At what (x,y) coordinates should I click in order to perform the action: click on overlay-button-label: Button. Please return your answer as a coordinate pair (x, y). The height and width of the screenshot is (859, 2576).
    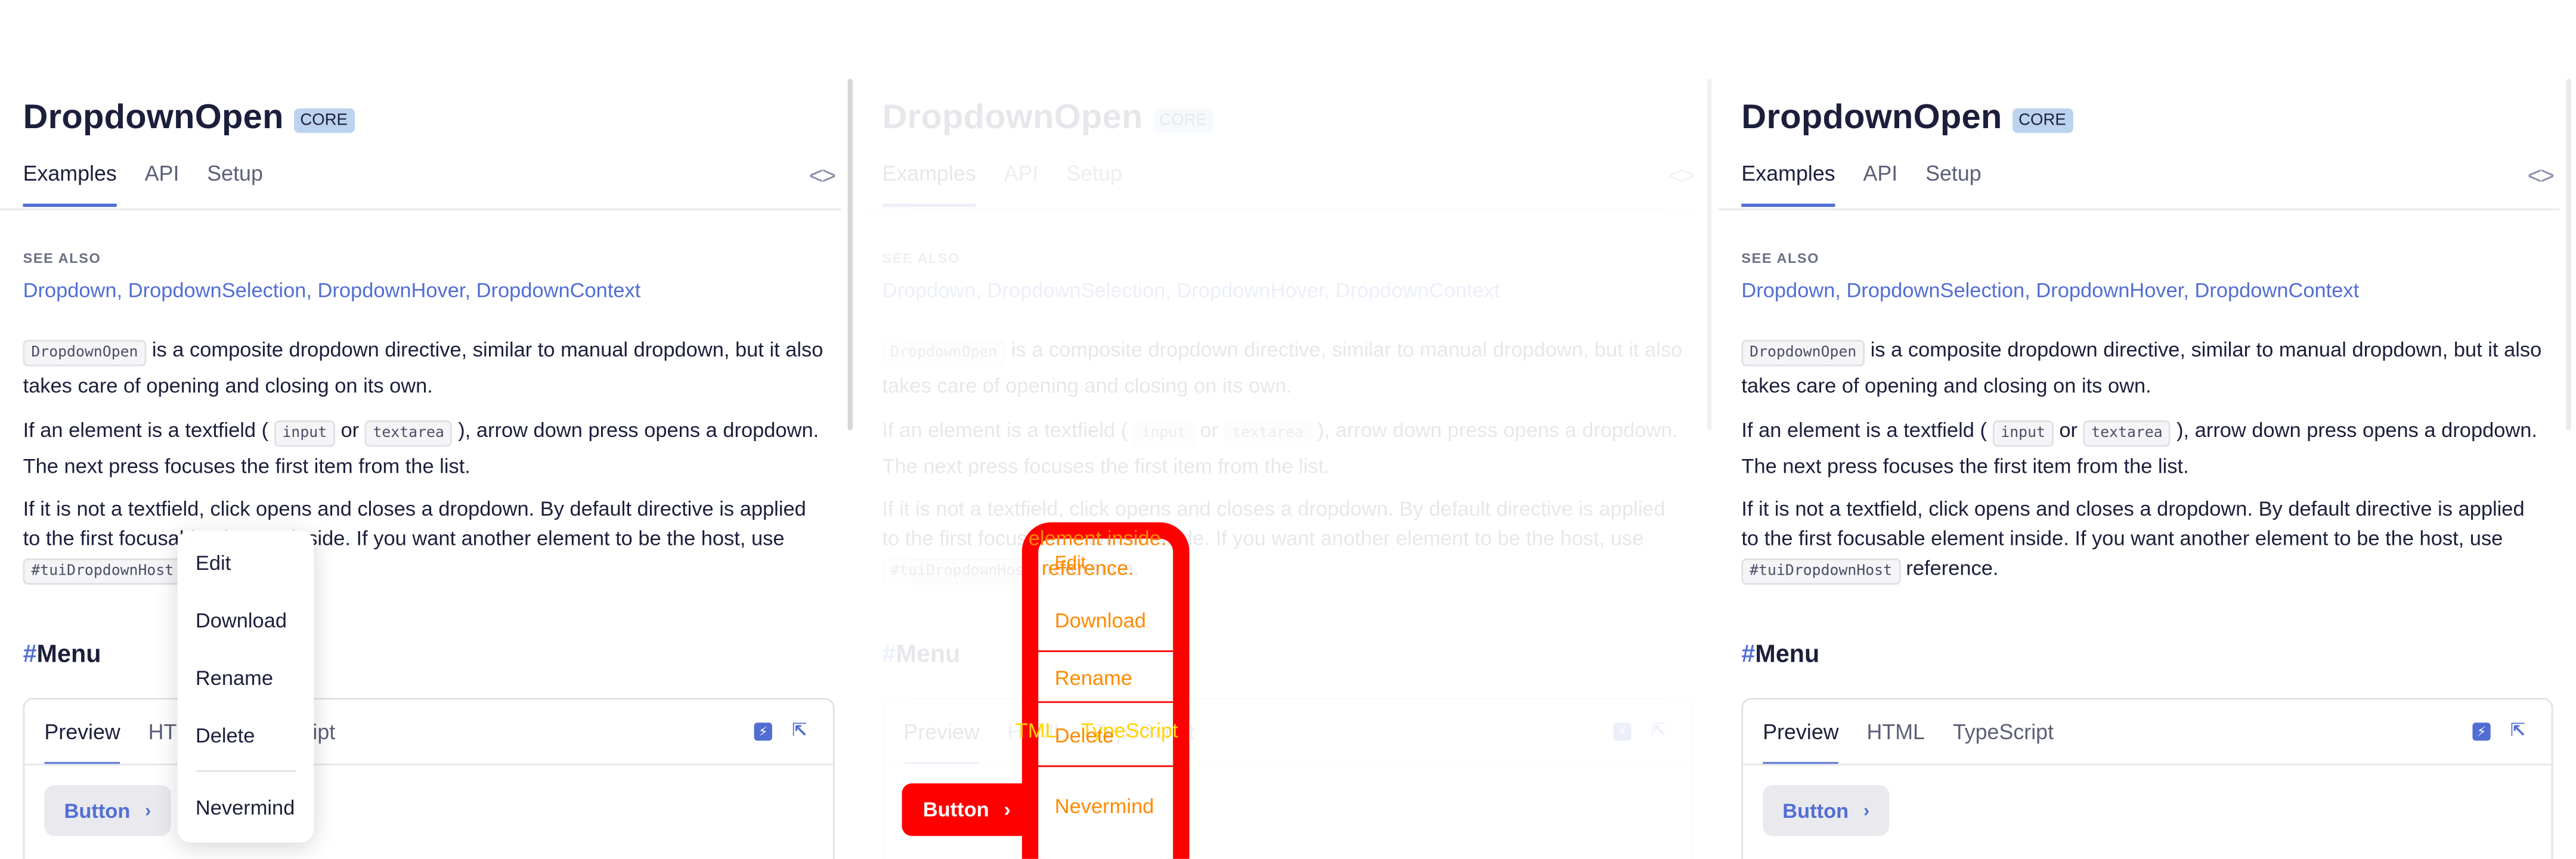
    Looking at the image, I should click on (956, 809).